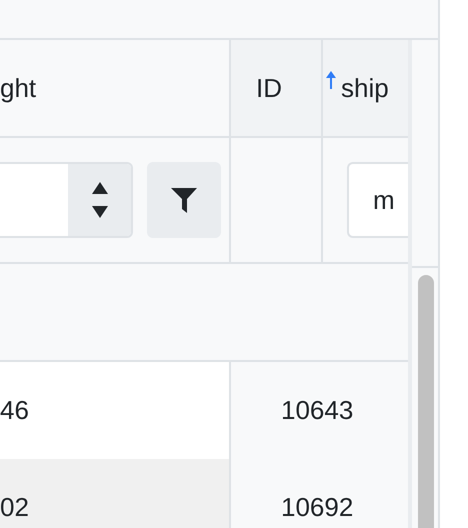 The width and height of the screenshot is (468, 528). What do you see at coordinates (277, 89) in the screenshot?
I see `column-header: ID` at bounding box center [277, 89].